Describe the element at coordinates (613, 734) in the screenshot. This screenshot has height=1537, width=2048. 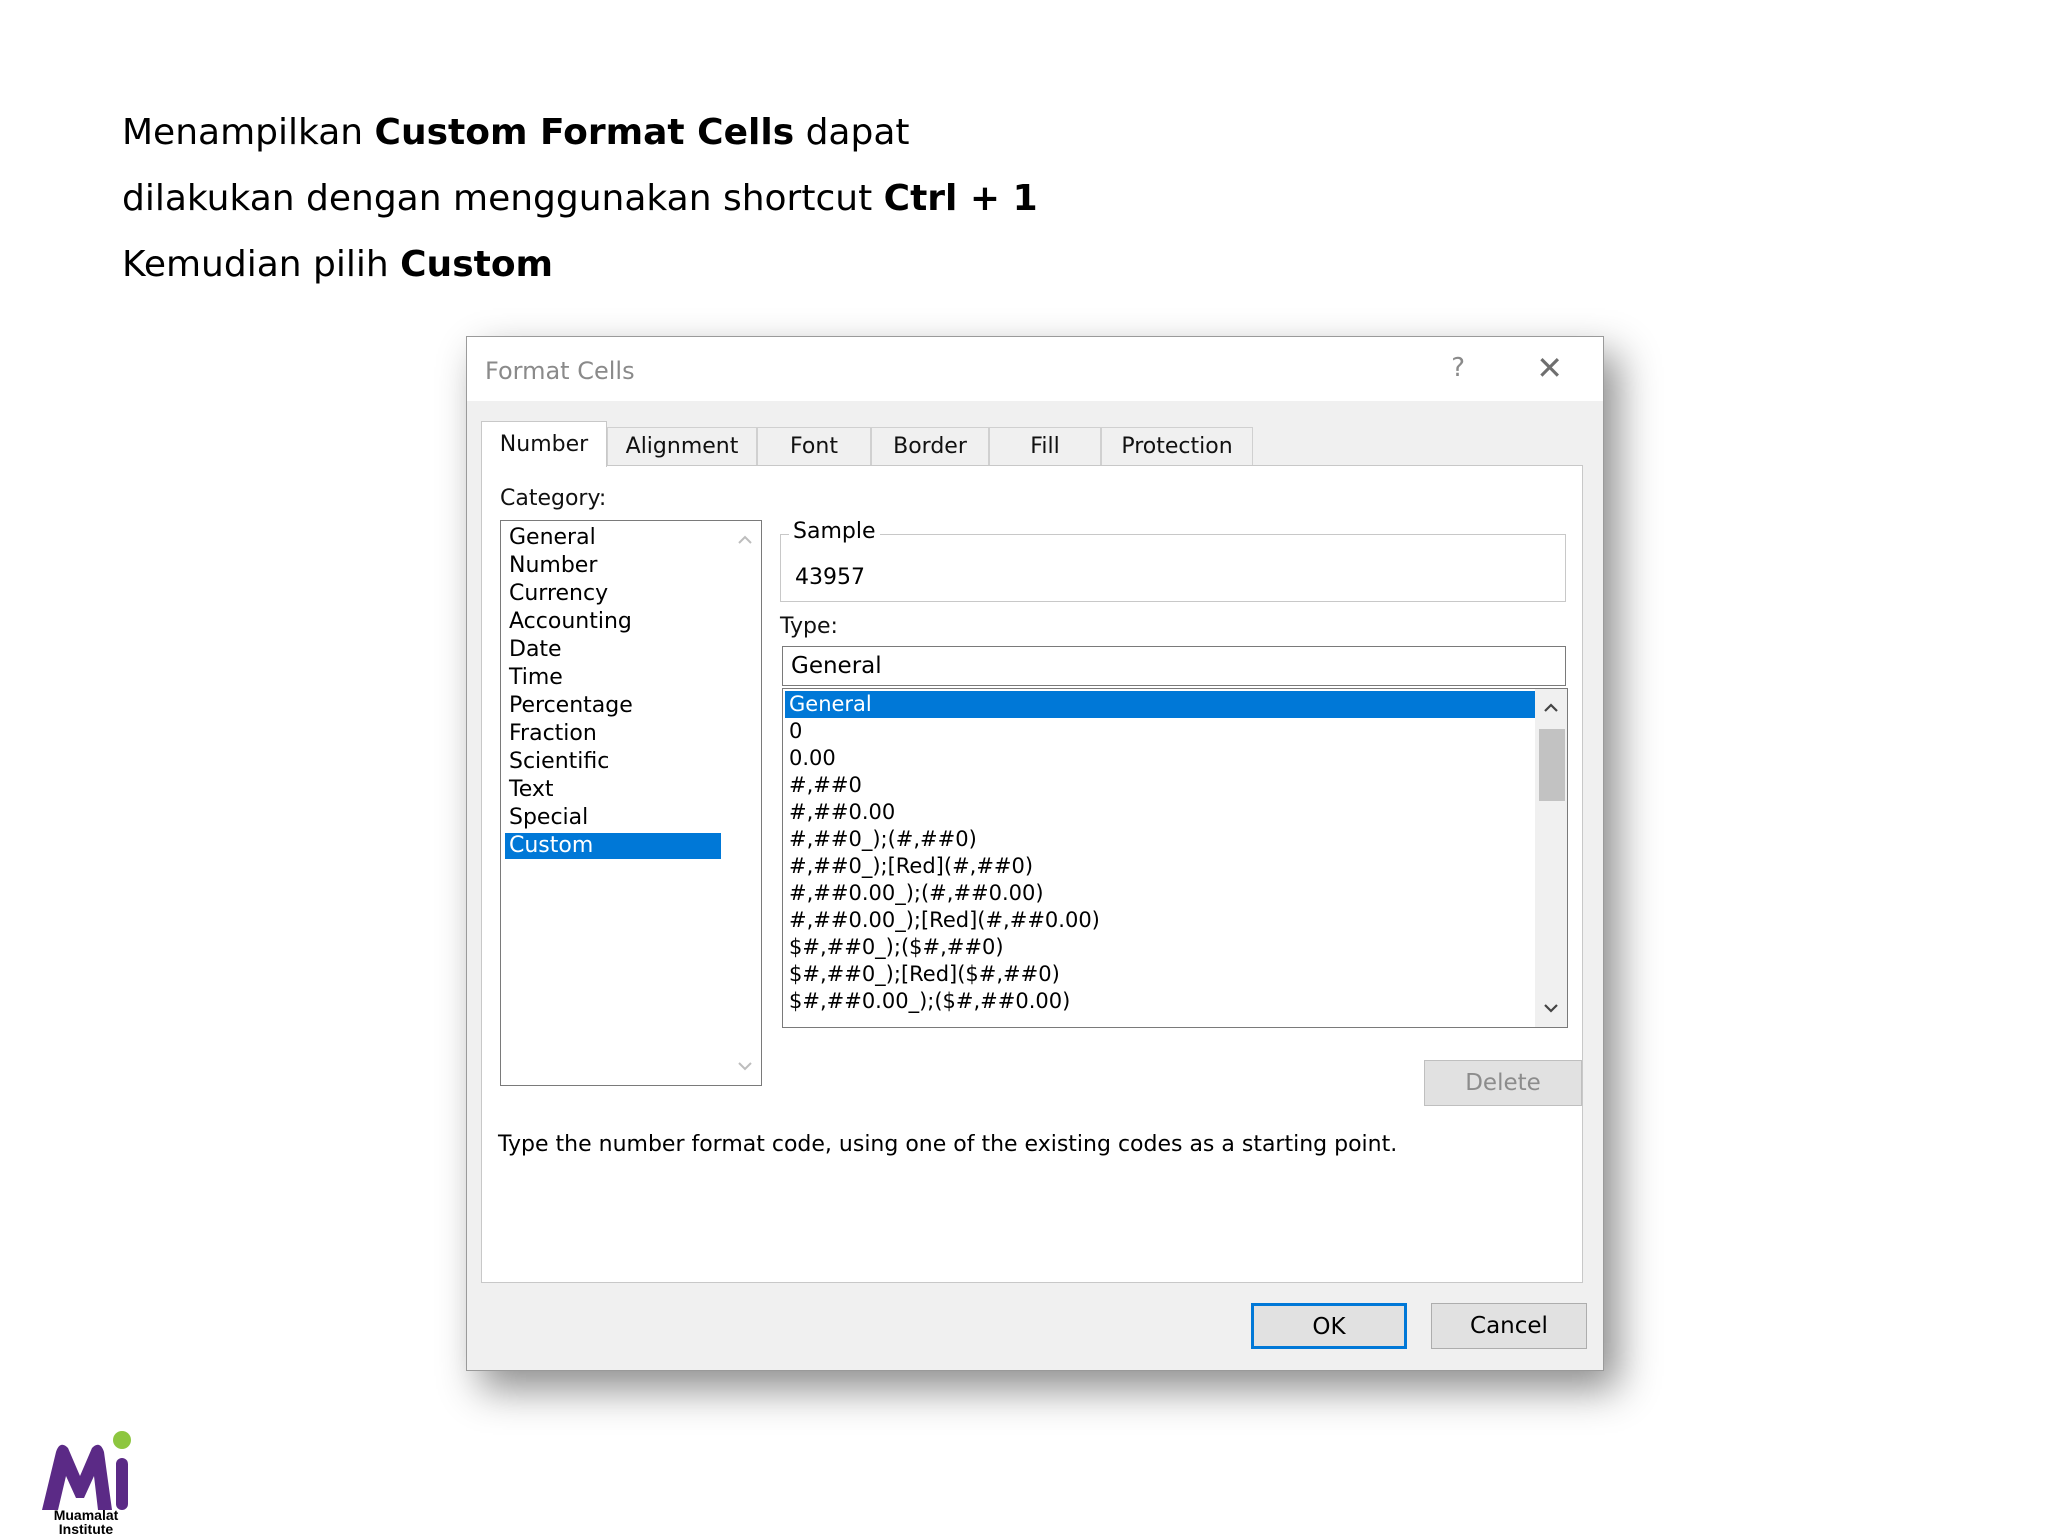
I see `category-item: Fraction` at that location.